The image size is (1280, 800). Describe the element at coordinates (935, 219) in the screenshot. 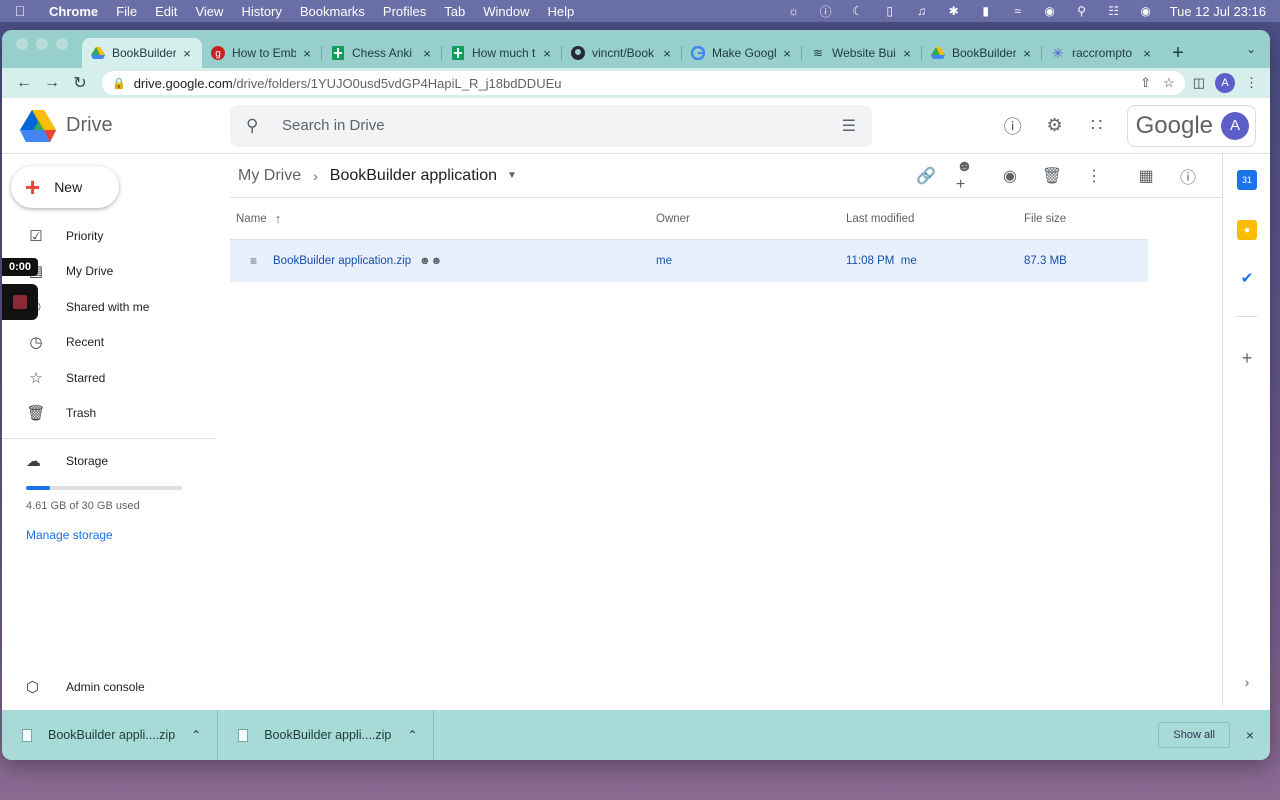

I see `column-last-modified: Last modified` at that location.